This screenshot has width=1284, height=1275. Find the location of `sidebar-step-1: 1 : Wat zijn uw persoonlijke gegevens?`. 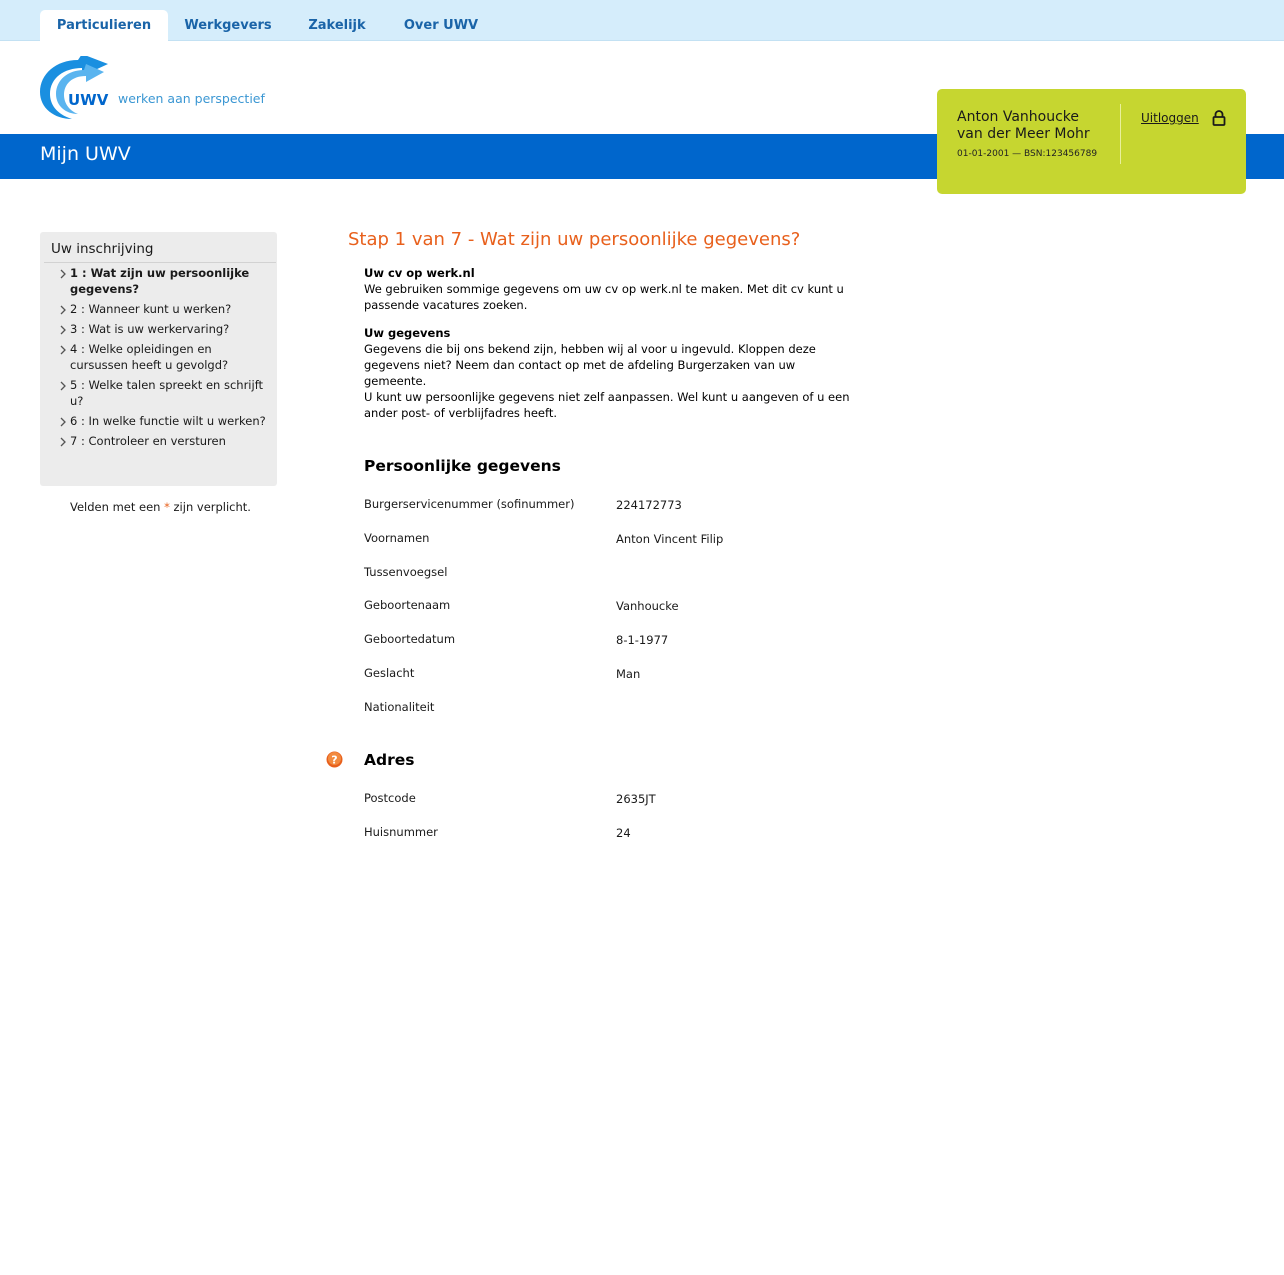

sidebar-step-1: 1 : Wat zijn uw persoonlijke gegevens? is located at coordinates (170, 281).